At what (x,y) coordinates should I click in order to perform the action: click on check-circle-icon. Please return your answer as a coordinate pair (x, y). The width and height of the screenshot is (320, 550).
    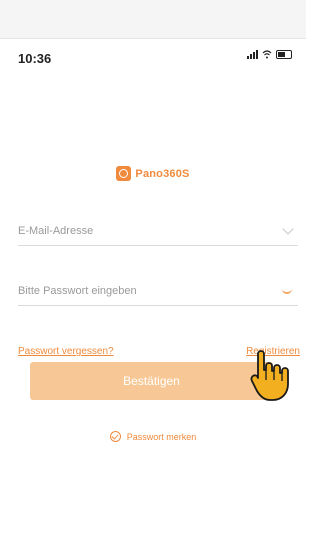
    Looking at the image, I should click on (115, 436).